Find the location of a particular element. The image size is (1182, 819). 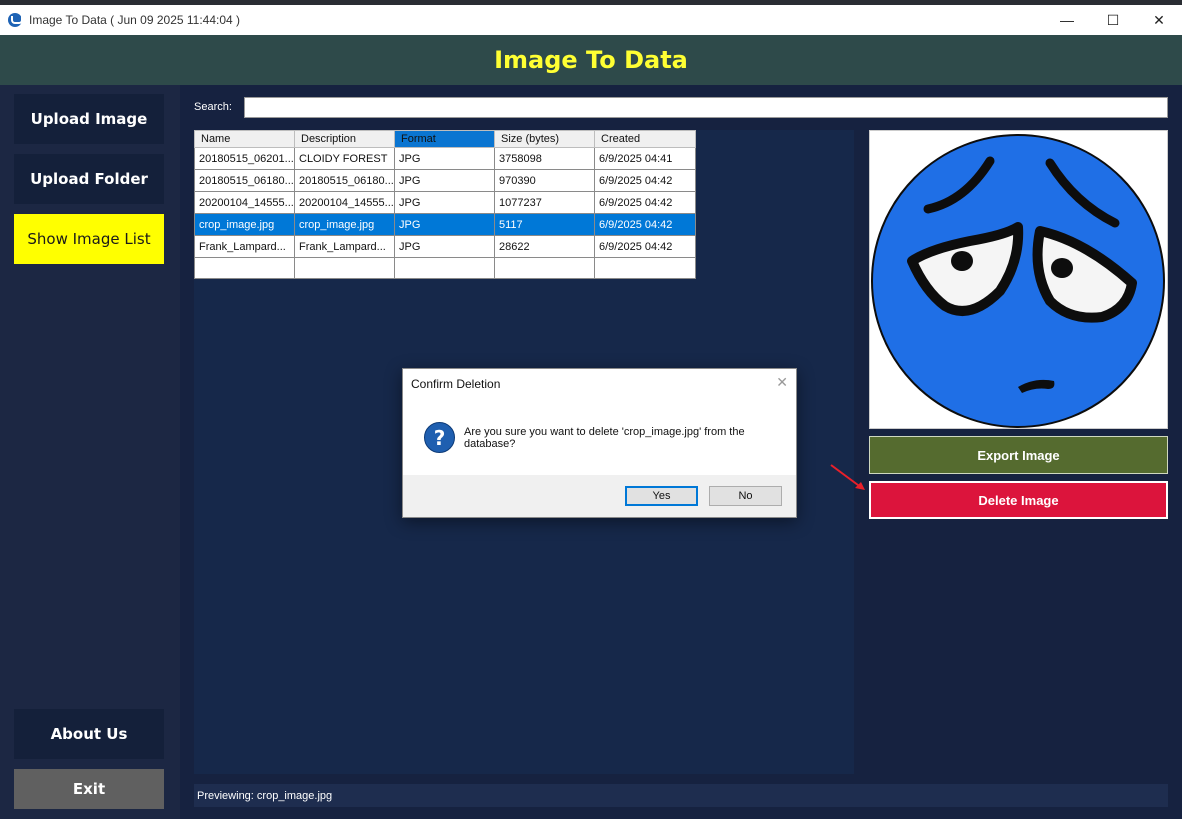

cell-size: 5117 is located at coordinates (544, 224).